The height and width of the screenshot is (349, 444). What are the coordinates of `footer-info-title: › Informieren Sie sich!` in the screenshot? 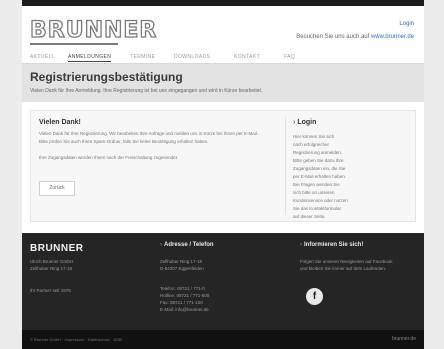 It's located at (331, 245).